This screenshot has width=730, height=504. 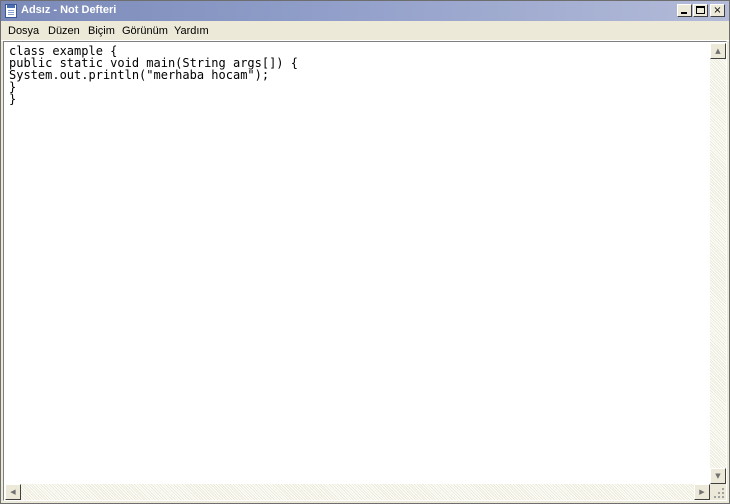 I want to click on maximize-icon, so click(x=700, y=10).